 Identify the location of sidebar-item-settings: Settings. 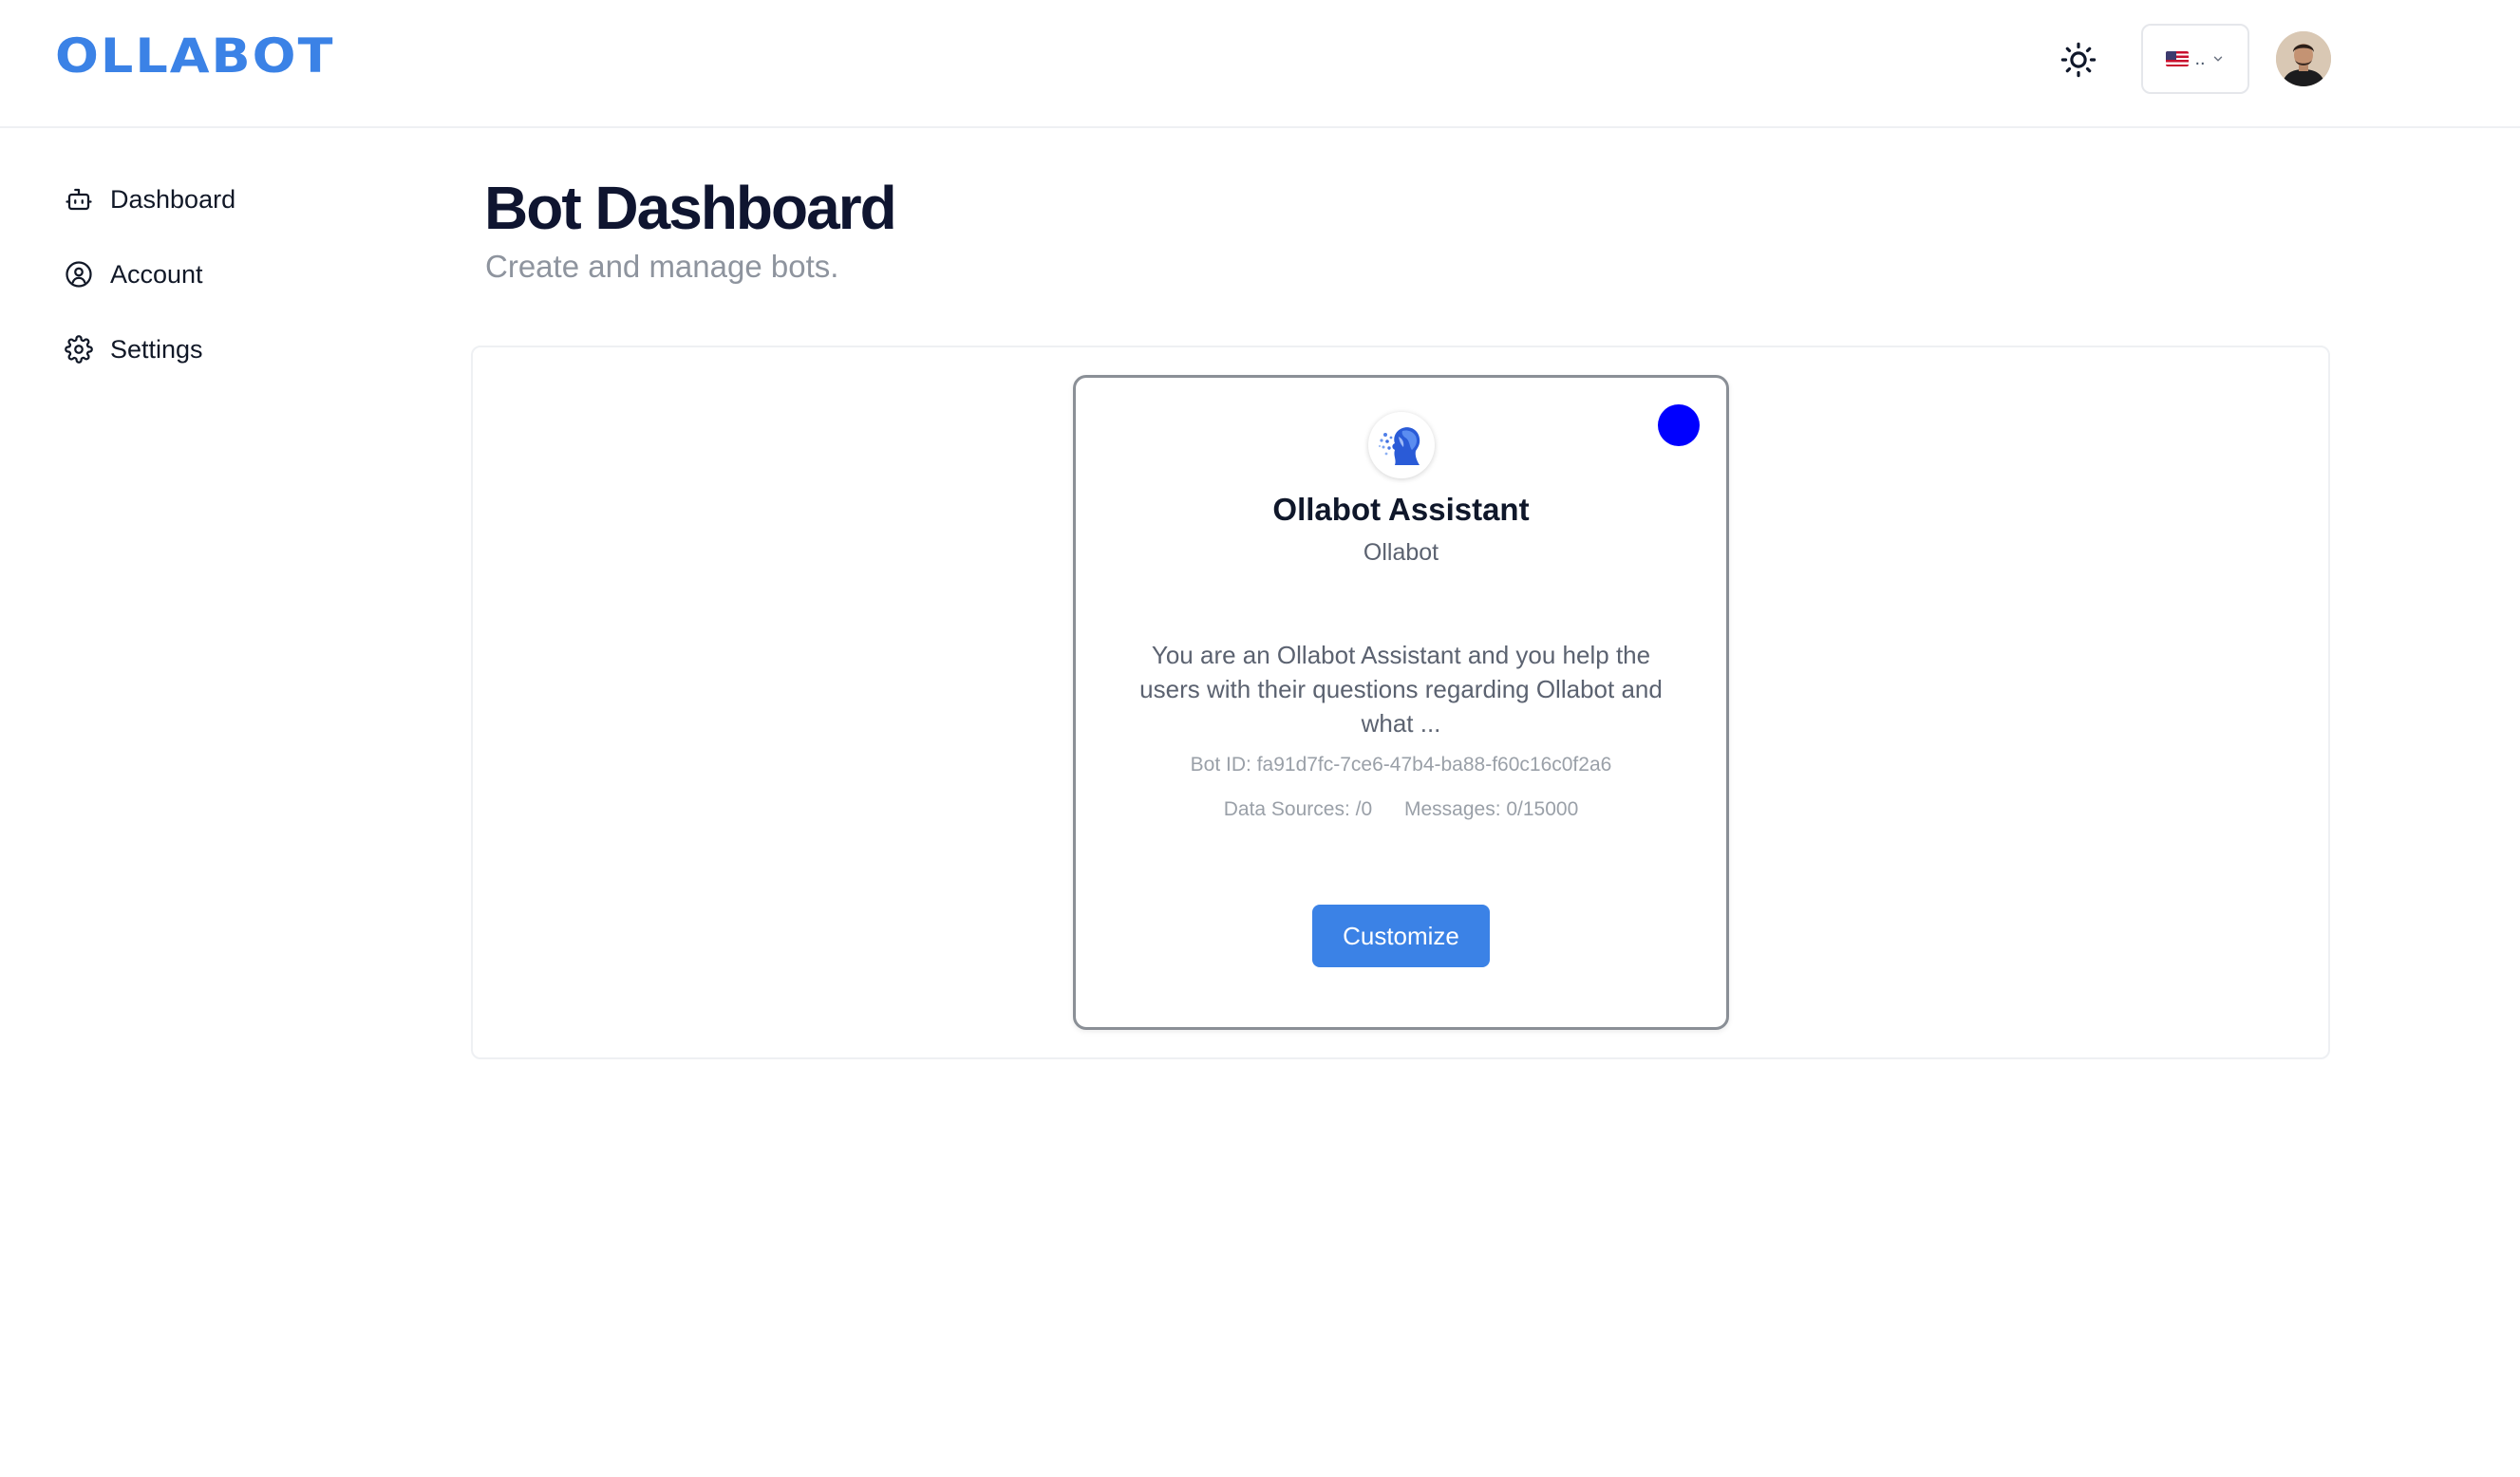
(150, 349).